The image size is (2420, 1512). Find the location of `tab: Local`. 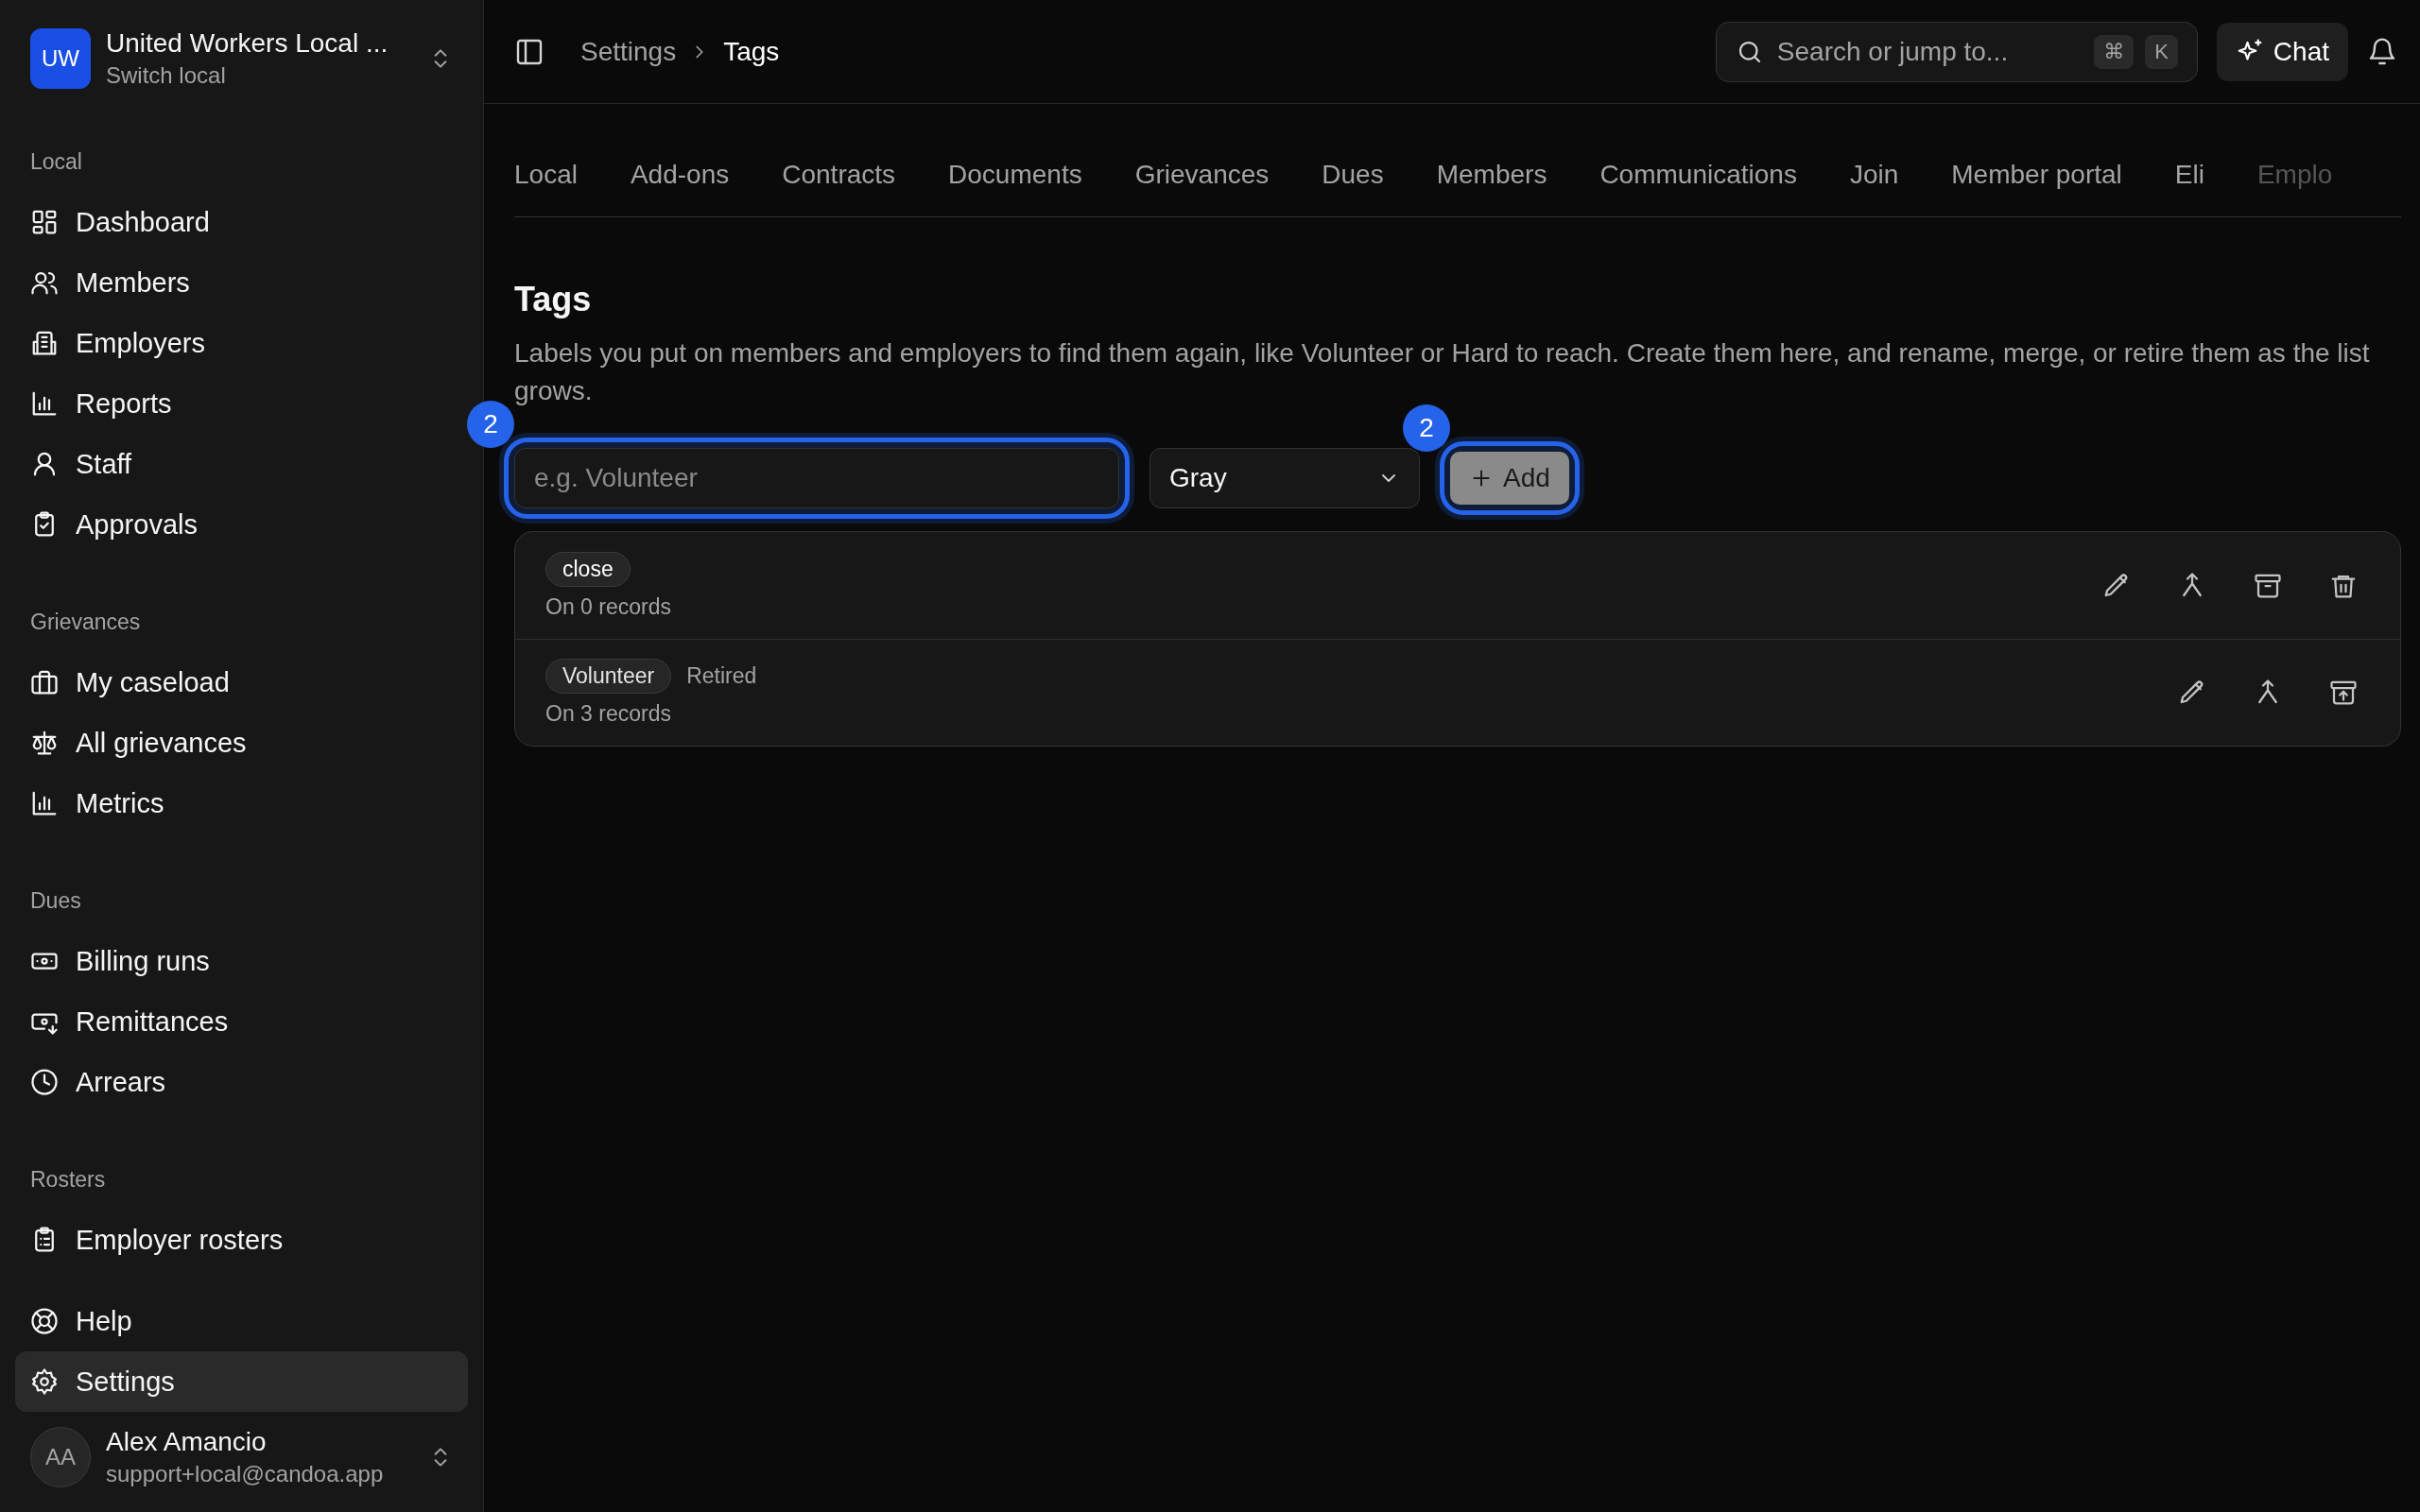

tab: Local is located at coordinates (546, 175).